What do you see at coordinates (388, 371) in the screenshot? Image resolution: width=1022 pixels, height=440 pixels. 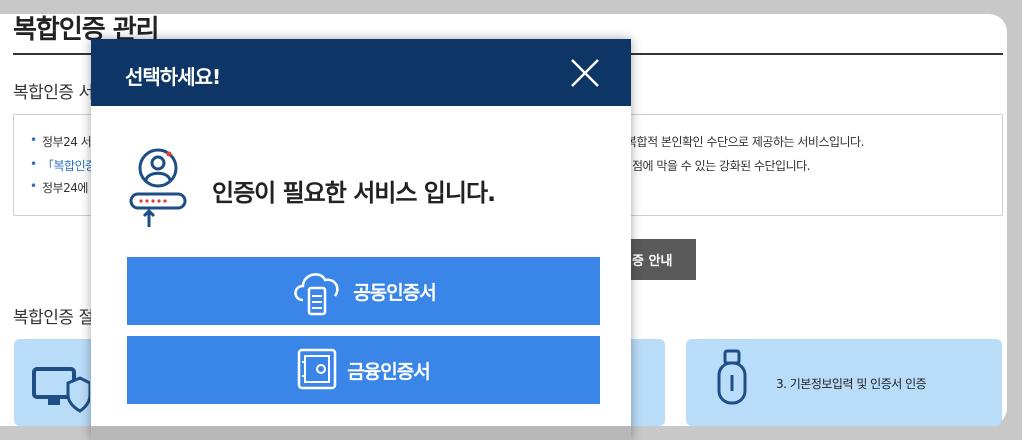 I see `financial-certificate-label: 금융인증서` at bounding box center [388, 371].